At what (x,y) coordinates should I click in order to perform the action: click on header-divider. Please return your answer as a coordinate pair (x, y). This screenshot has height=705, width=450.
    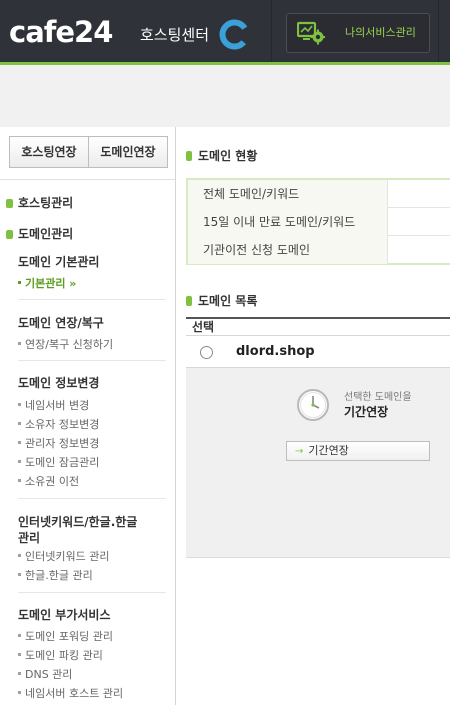
    Looking at the image, I should click on (271, 31).